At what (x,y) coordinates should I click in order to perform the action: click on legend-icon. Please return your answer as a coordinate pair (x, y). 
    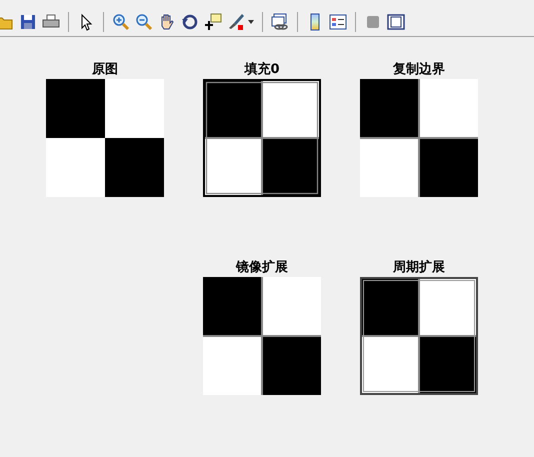
    Looking at the image, I should click on (338, 22).